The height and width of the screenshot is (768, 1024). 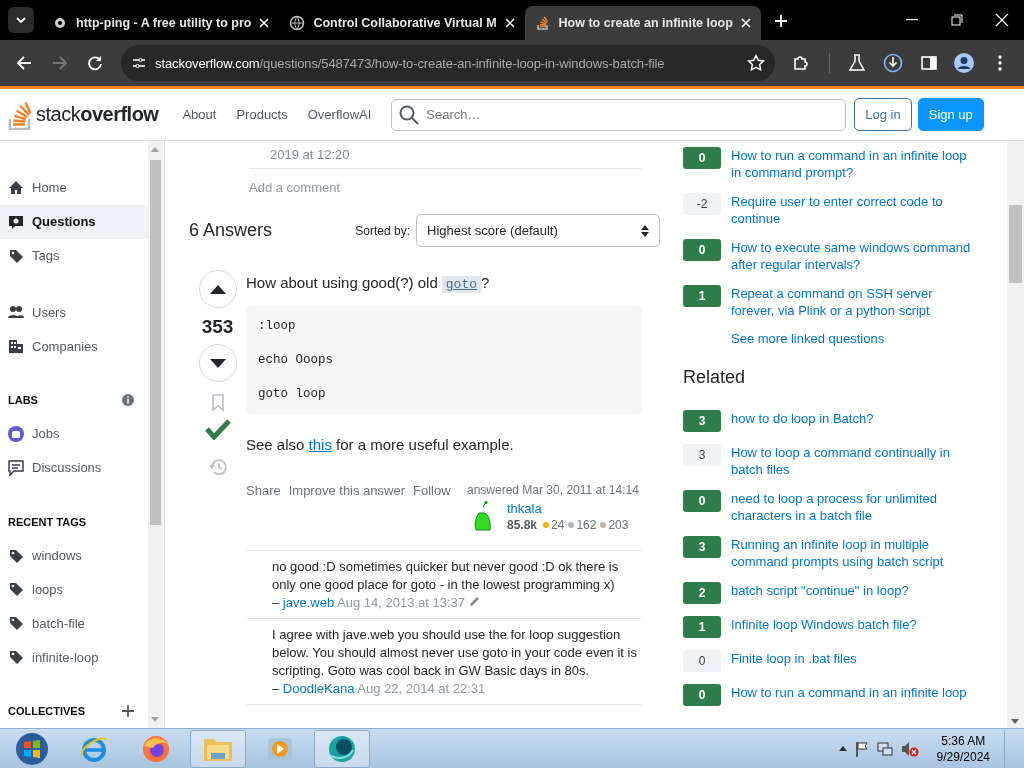 What do you see at coordinates (851, 210) in the screenshot?
I see `question-link: Require user to enter correct code to continue` at bounding box center [851, 210].